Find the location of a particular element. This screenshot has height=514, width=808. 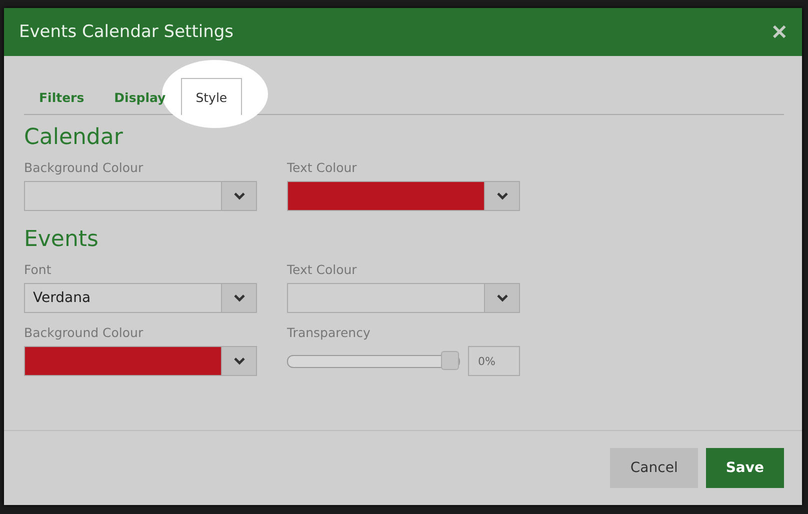

save-button: Save is located at coordinates (745, 468).